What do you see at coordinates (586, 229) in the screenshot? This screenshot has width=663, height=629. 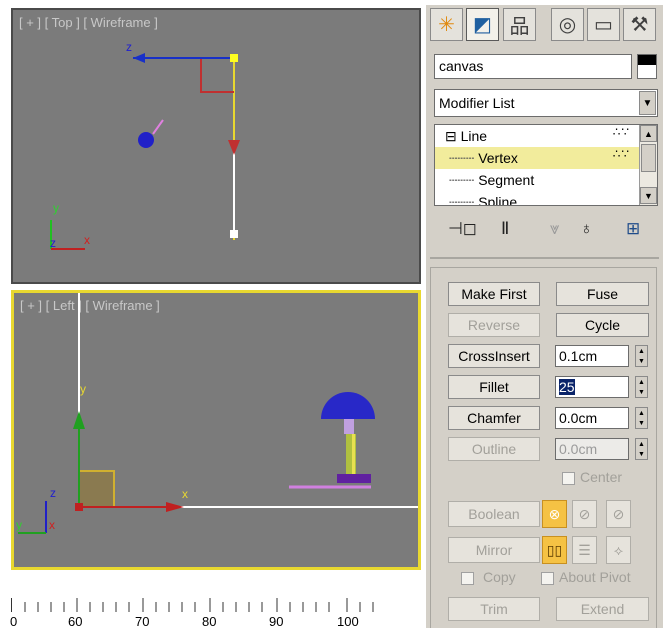 I see `remove-modifier-icon: ♁` at bounding box center [586, 229].